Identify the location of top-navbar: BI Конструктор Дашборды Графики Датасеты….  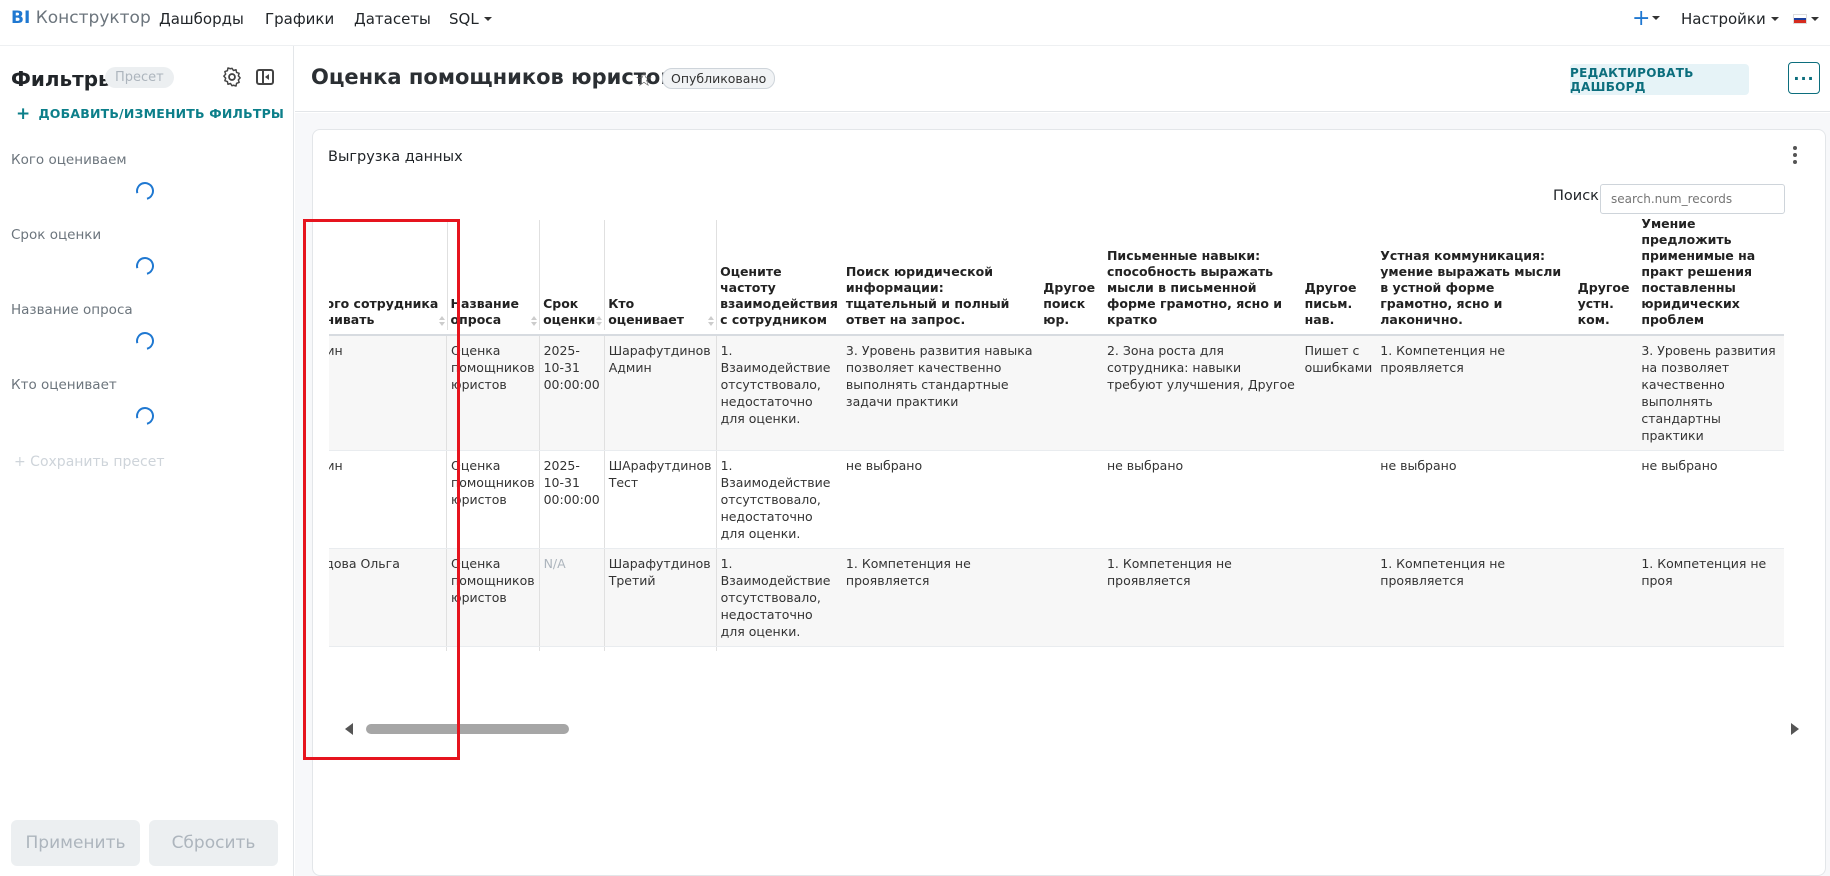
(915, 23).